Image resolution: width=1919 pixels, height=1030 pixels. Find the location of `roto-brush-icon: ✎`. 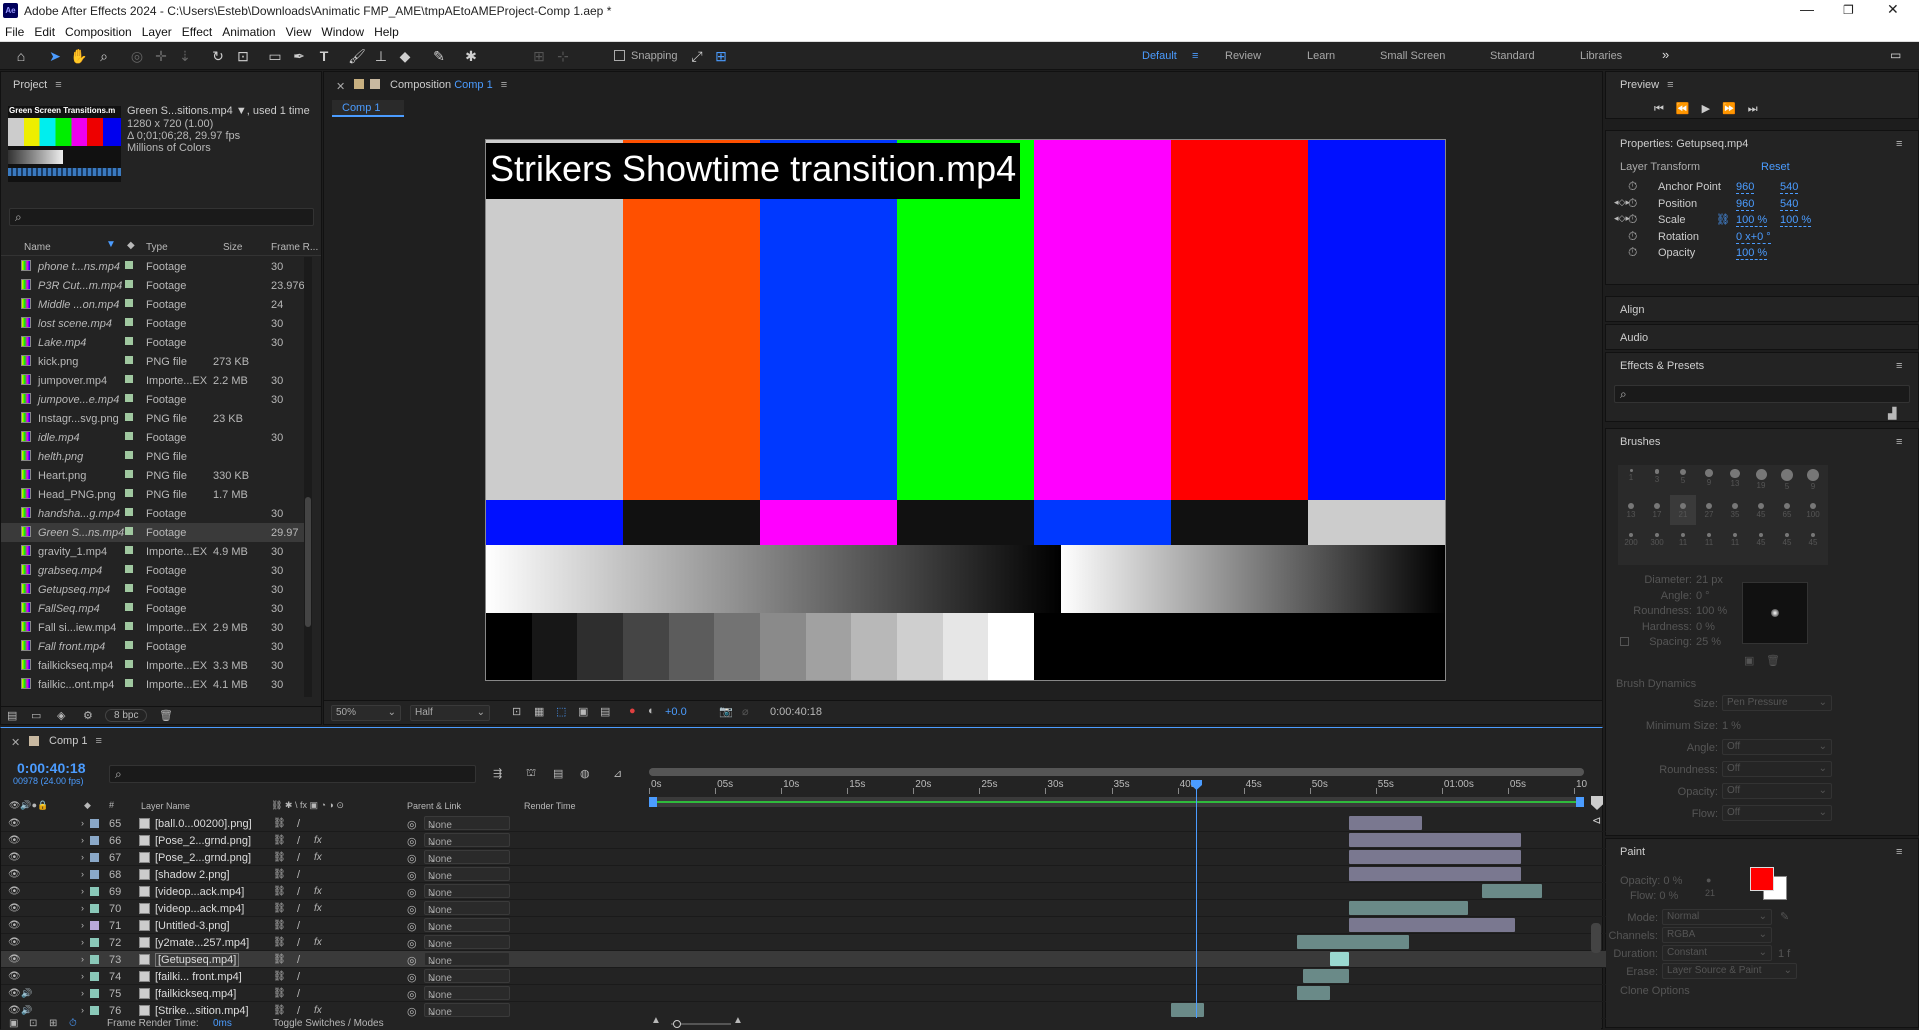

roto-brush-icon: ✎ is located at coordinates (439, 56).